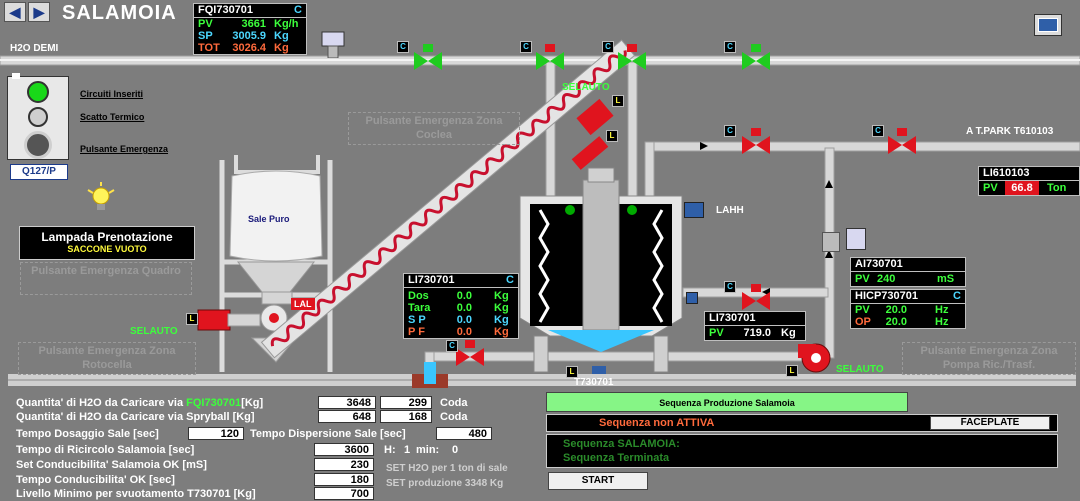 This screenshot has height=501, width=1080. Describe the element at coordinates (886, 296) in the screenshot. I see `hicp-tag: HICP730701` at that location.